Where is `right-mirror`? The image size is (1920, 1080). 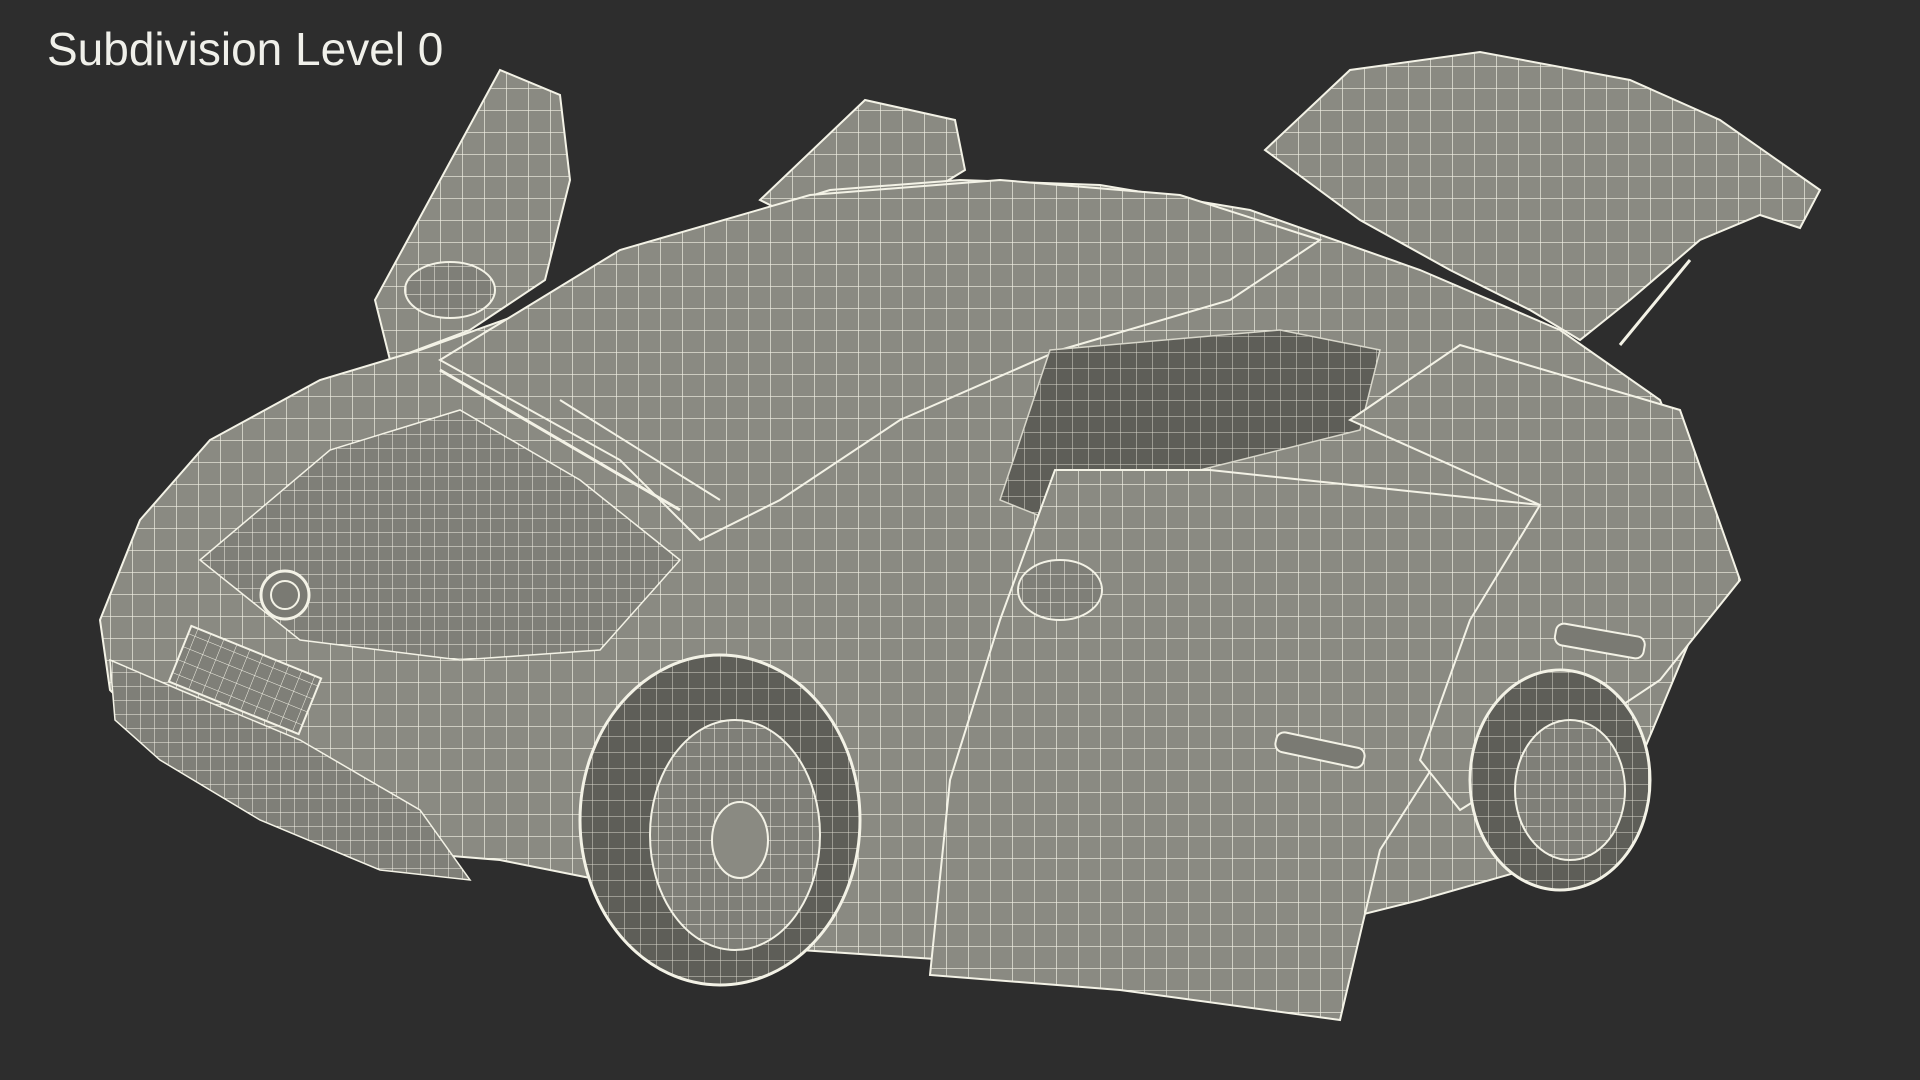 right-mirror is located at coordinates (1060, 590).